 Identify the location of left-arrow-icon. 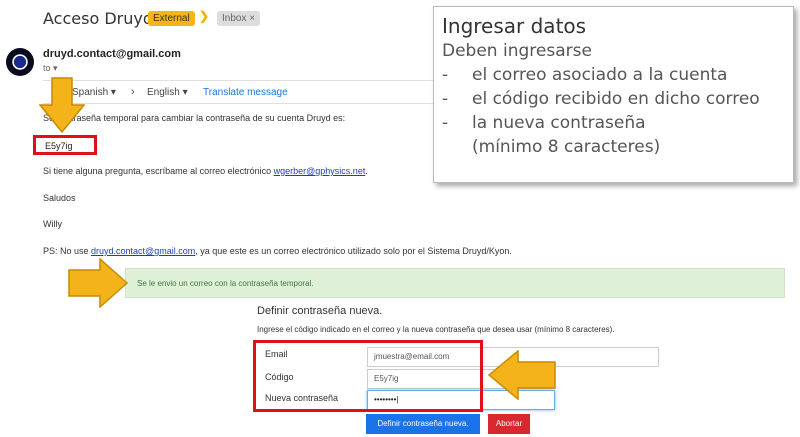
(522, 375).